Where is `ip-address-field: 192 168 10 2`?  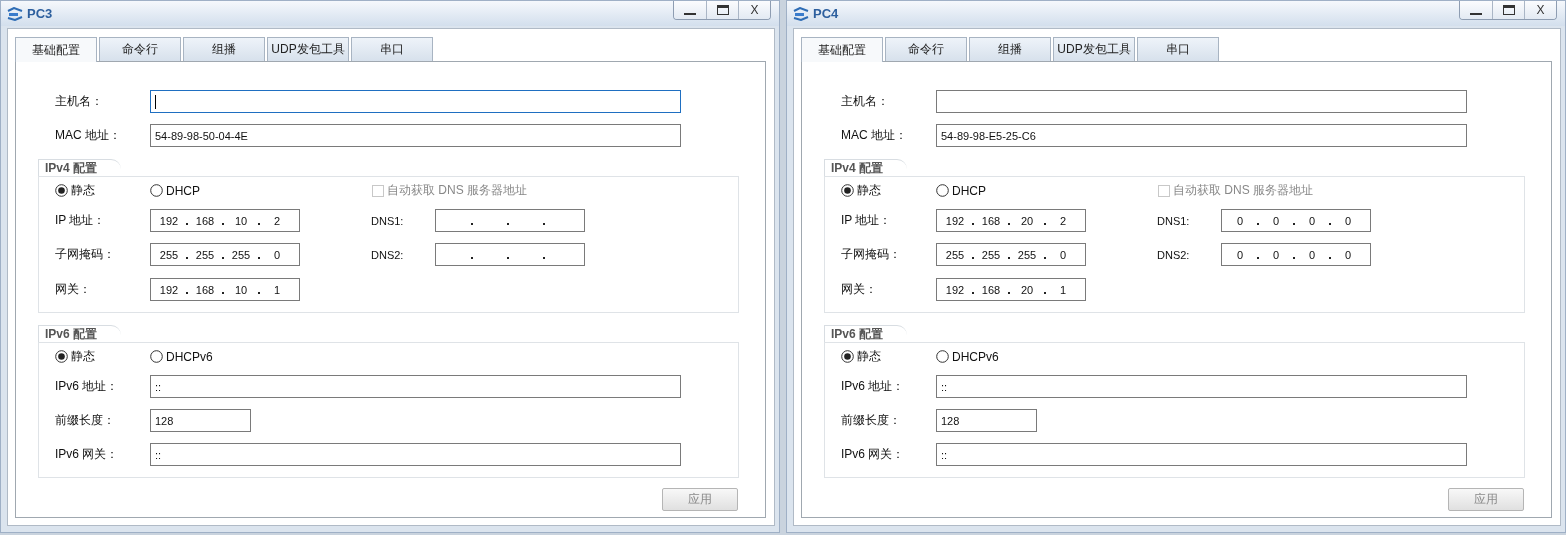 ip-address-field: 192 168 10 2 is located at coordinates (225, 220).